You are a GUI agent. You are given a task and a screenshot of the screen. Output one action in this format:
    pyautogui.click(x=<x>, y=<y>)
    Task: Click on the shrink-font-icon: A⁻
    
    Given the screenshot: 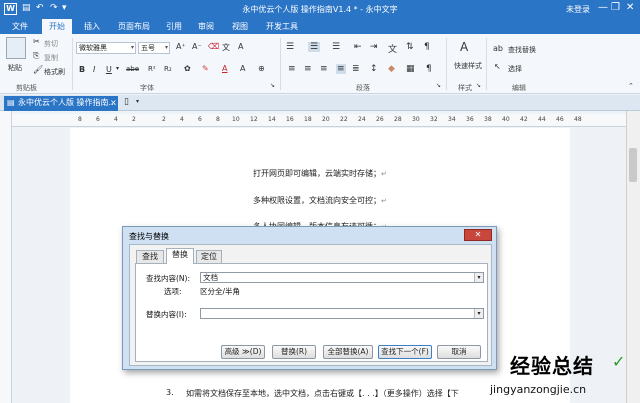 What is the action you would take?
    pyautogui.click(x=197, y=46)
    